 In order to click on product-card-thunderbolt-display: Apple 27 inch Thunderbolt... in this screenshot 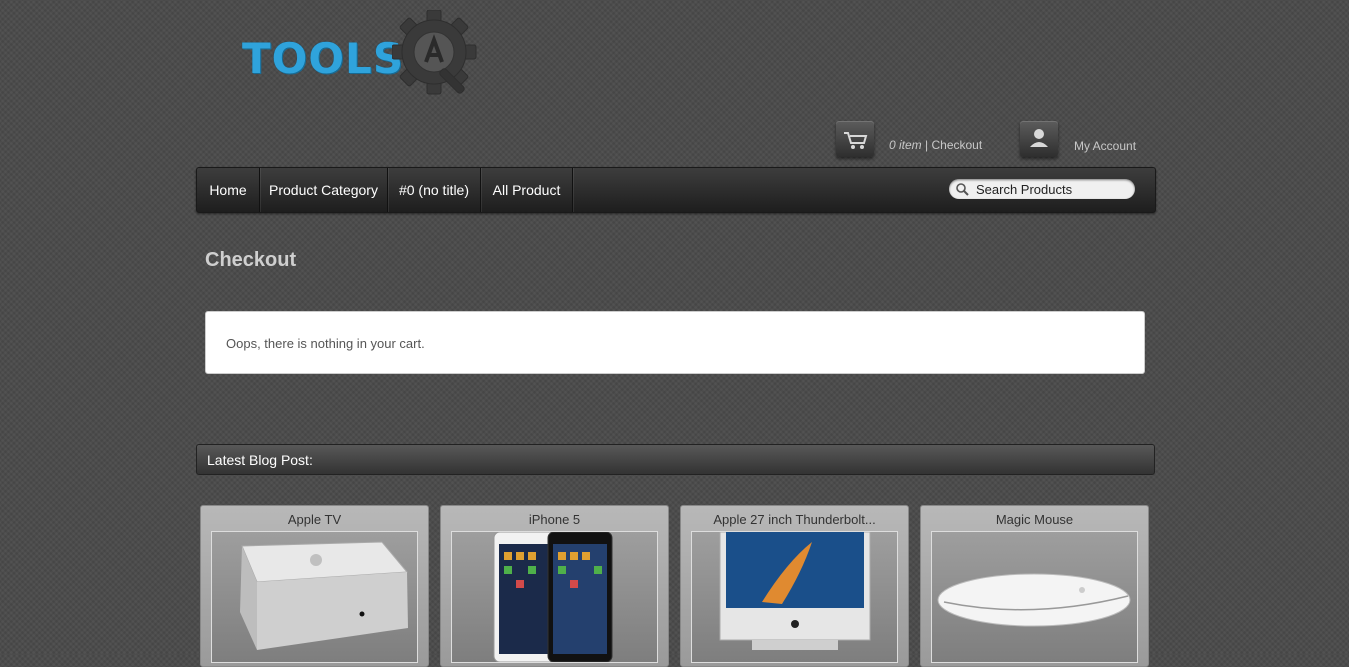, I will do `click(794, 586)`.